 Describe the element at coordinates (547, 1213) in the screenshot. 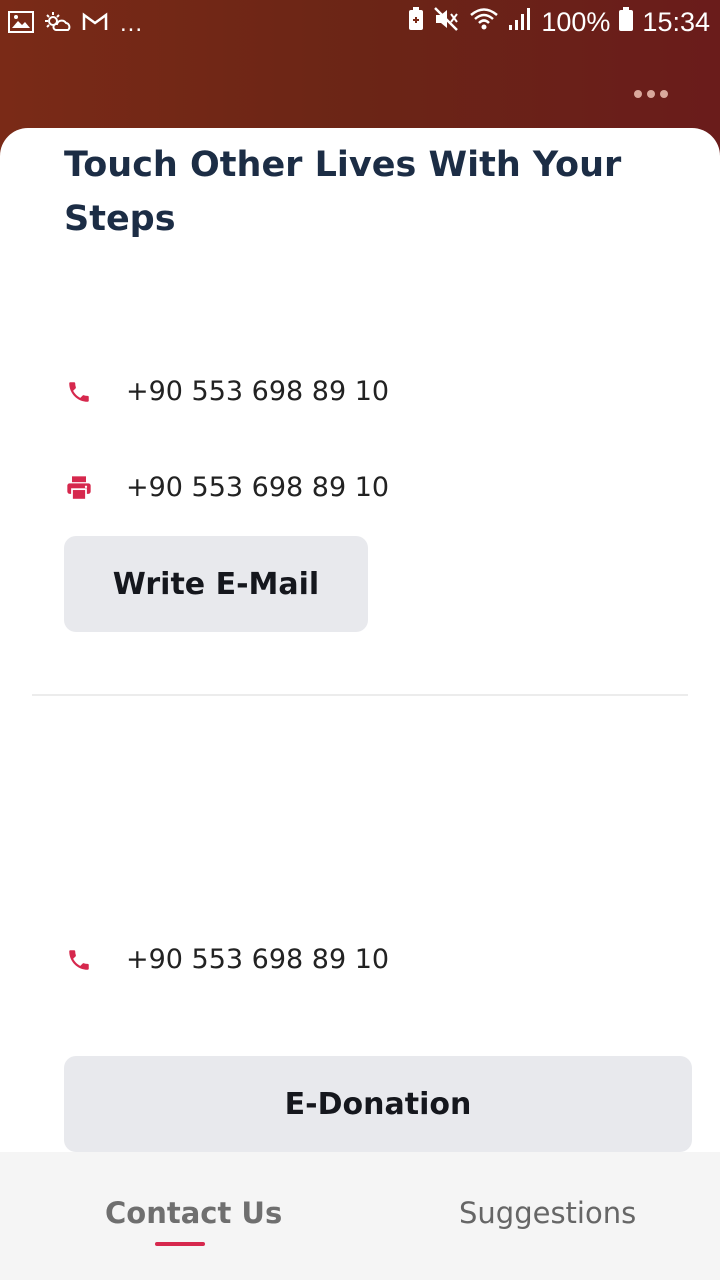

I see `tab-suggestions: Suggestions` at that location.